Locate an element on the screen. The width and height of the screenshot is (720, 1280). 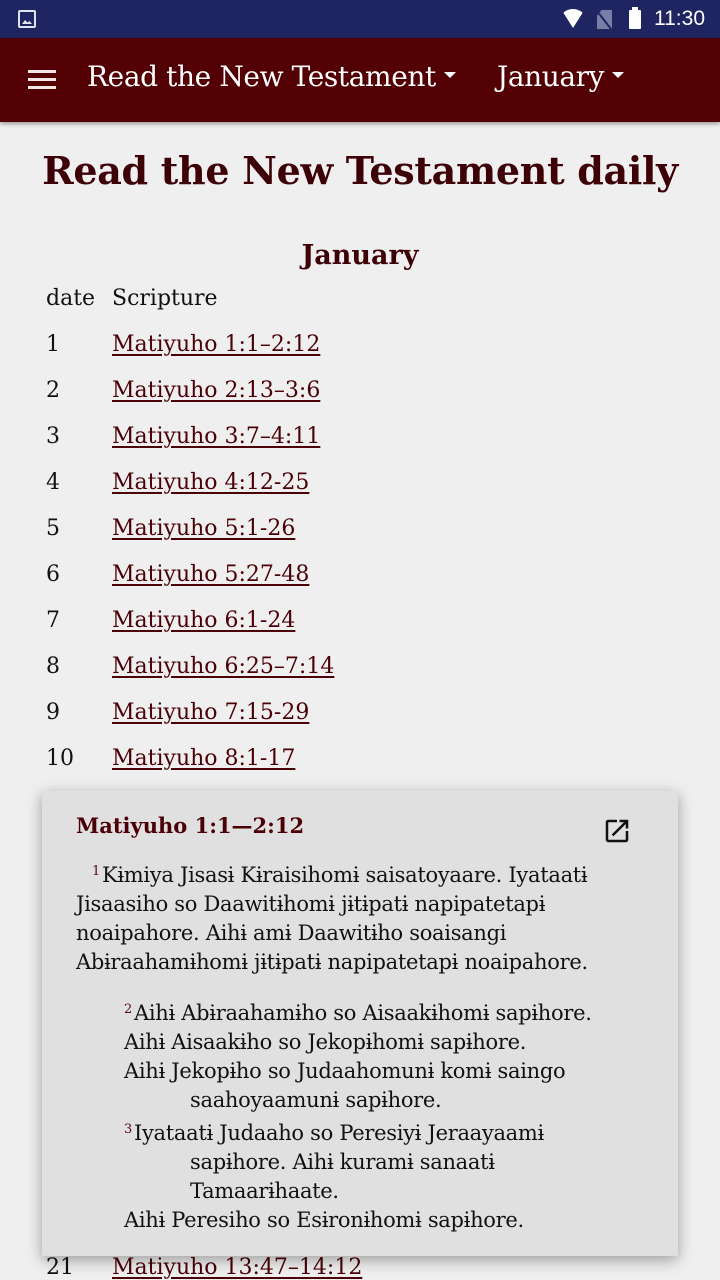
poetry-text: Aihɨ Aisaakɨho so Jekopɨhomɨ sapɨhore. is located at coordinates (325, 1042).